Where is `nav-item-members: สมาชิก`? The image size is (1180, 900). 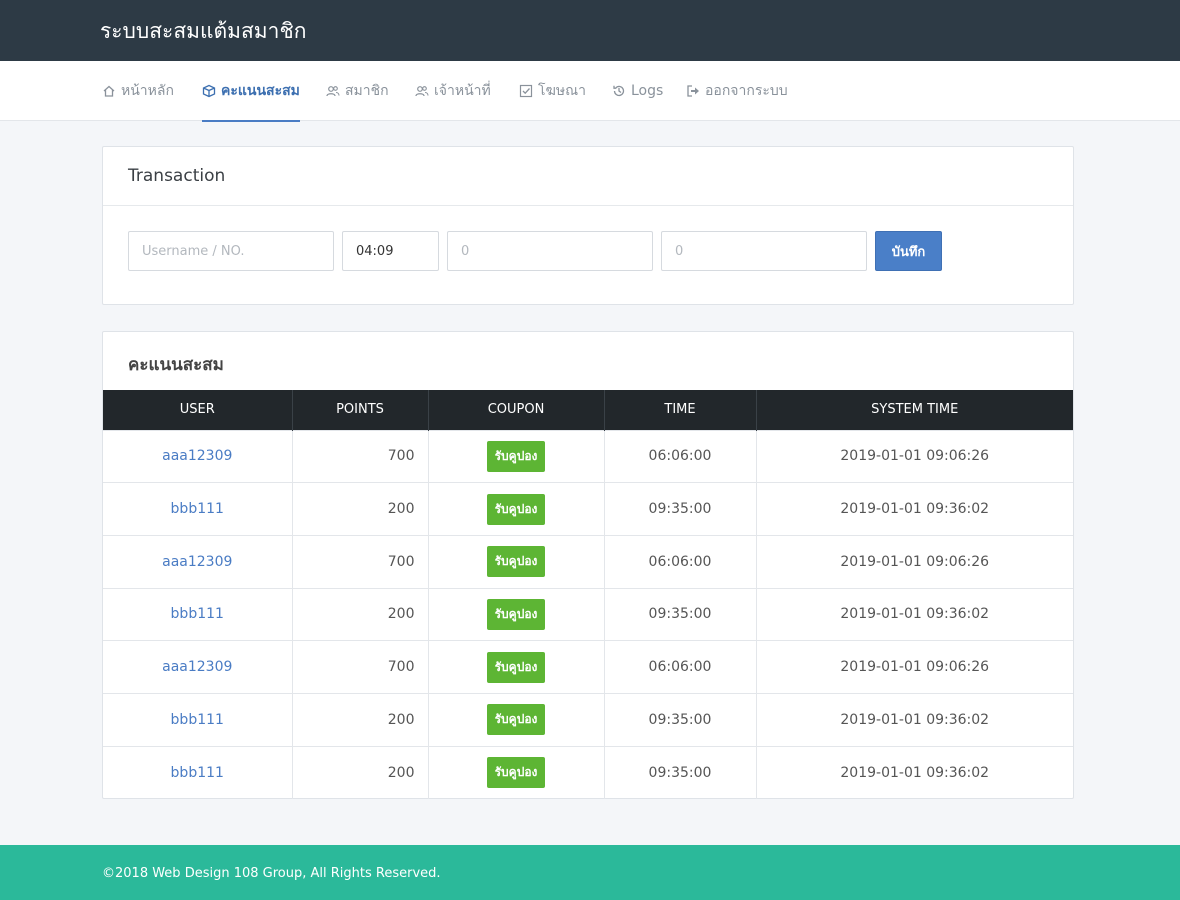 nav-item-members: สมาชิก is located at coordinates (357, 91).